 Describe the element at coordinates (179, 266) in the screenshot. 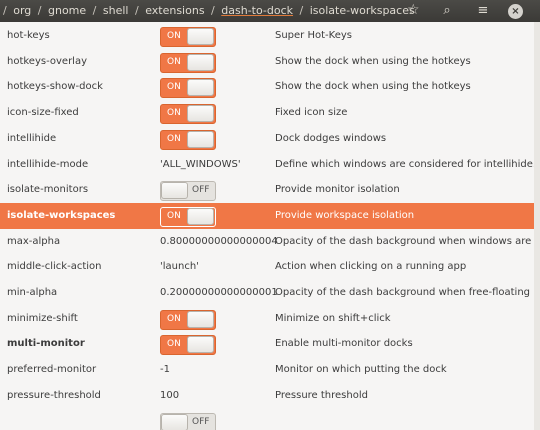

I see `key-value: 'launch'` at that location.